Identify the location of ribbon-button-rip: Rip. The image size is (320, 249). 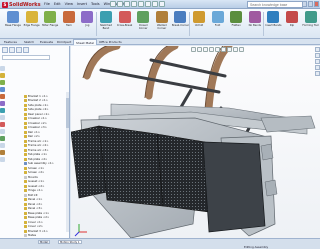
(292, 24).